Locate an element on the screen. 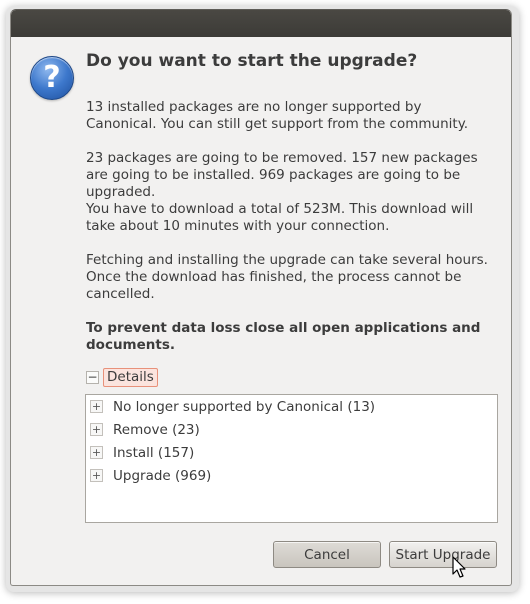 The image size is (530, 604). tree-row-label: Install (157) is located at coordinates (154, 452).